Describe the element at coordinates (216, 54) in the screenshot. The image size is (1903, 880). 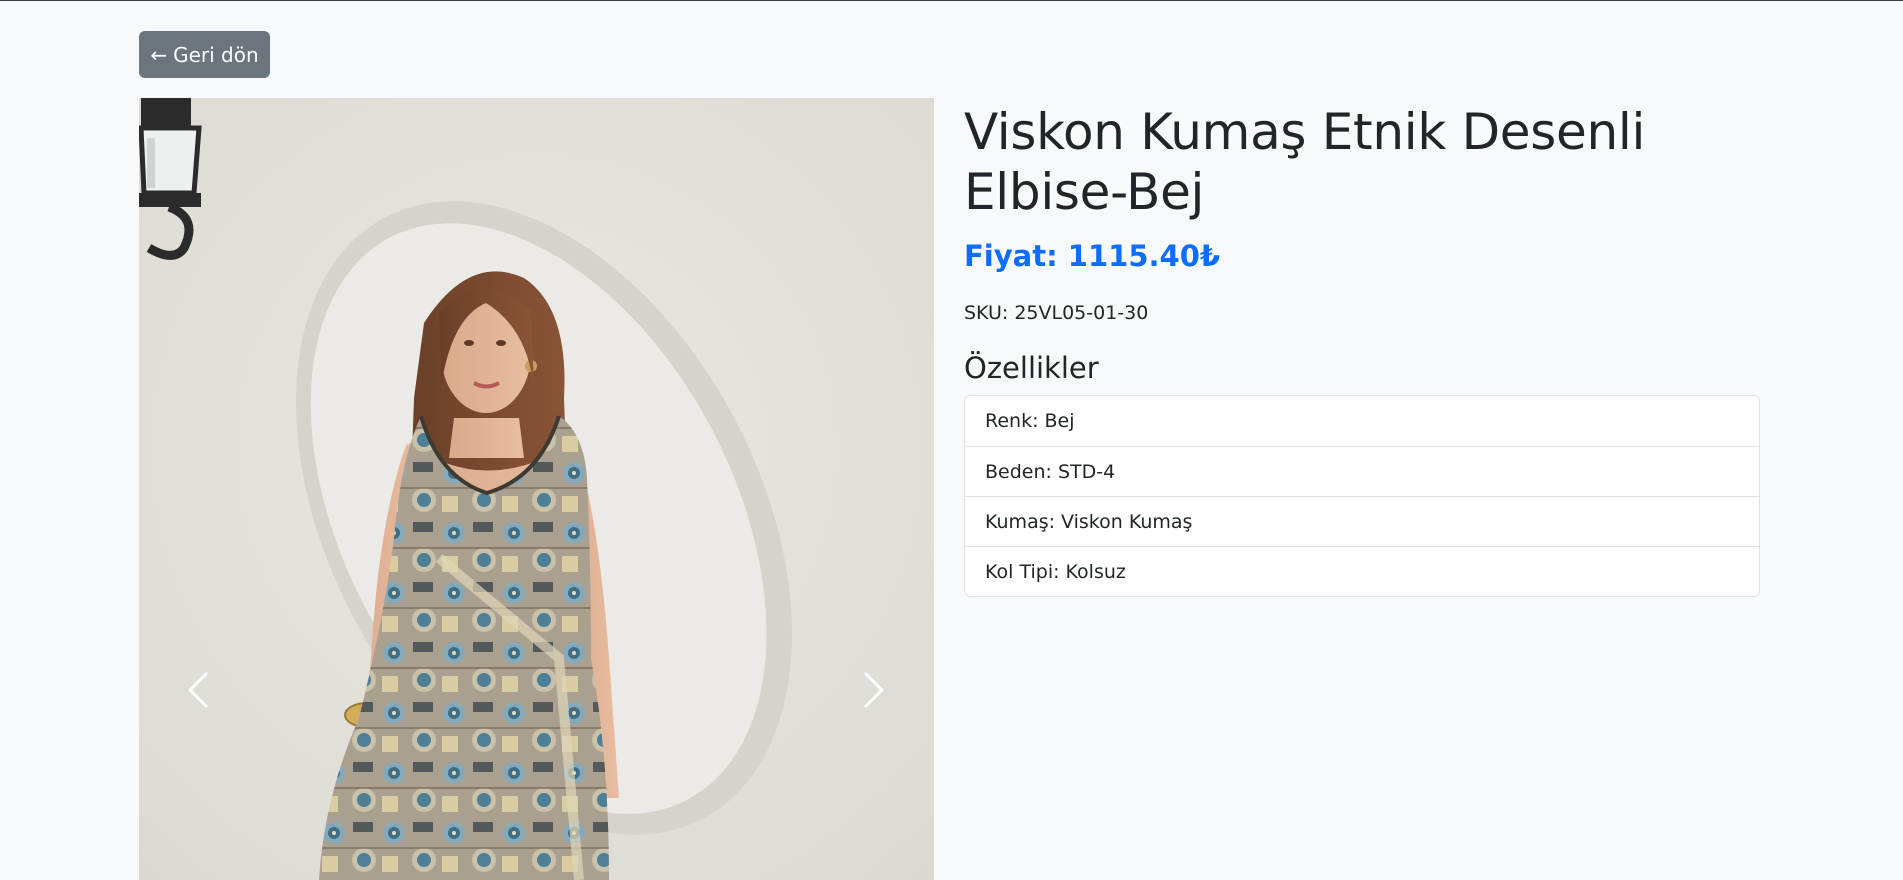
I see `back-button-label: Geri dön` at that location.